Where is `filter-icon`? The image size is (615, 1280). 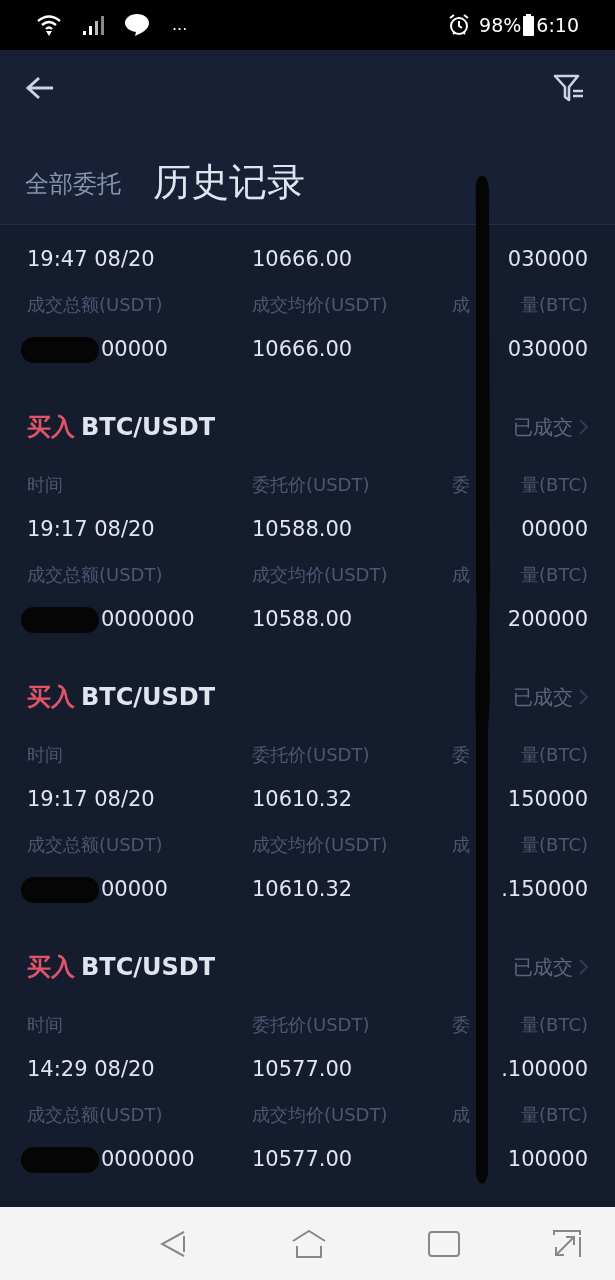 filter-icon is located at coordinates (569, 88).